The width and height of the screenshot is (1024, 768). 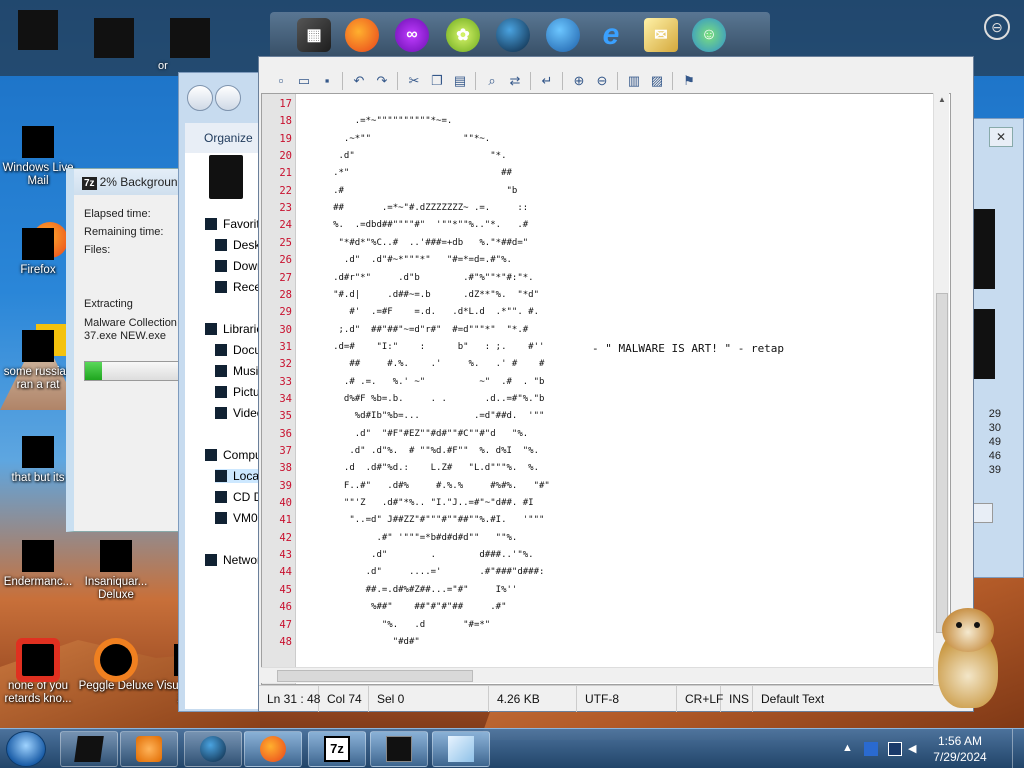 What do you see at coordinates (611, 35) in the screenshot?
I see `internet-explorer-icon: e` at bounding box center [611, 35].